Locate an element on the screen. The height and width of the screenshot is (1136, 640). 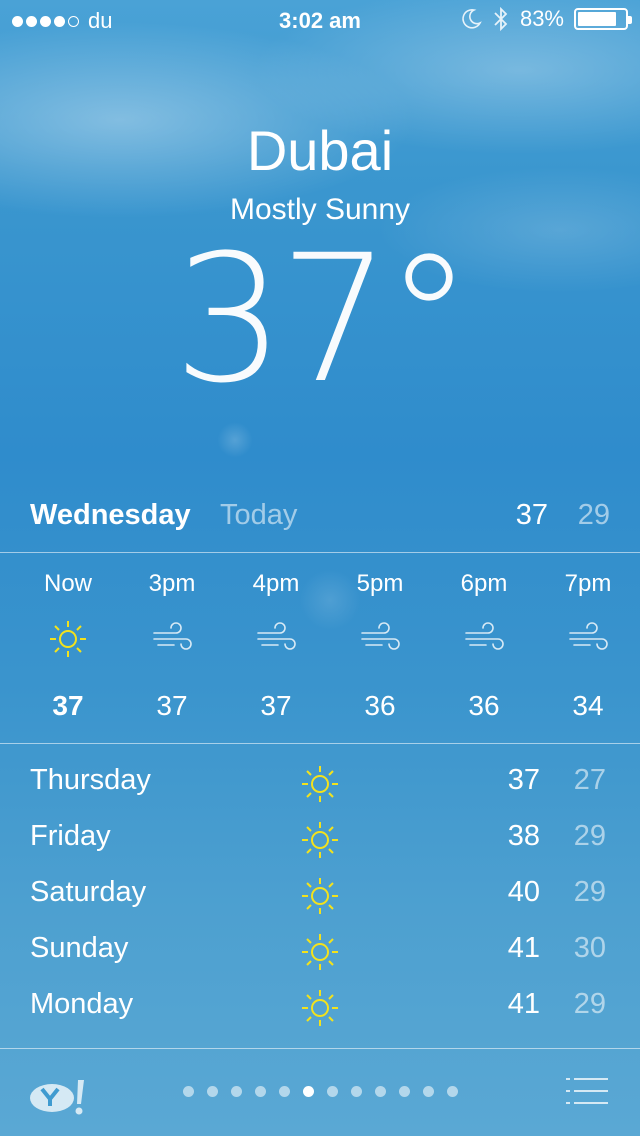
hour-item: 6pm 36 is located at coordinates (484, 646).